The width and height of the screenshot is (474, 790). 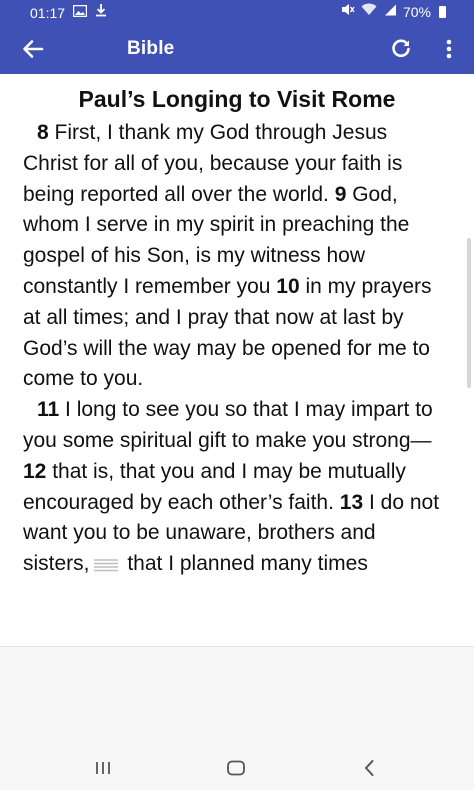 I want to click on app-title: Bible, so click(x=151, y=48).